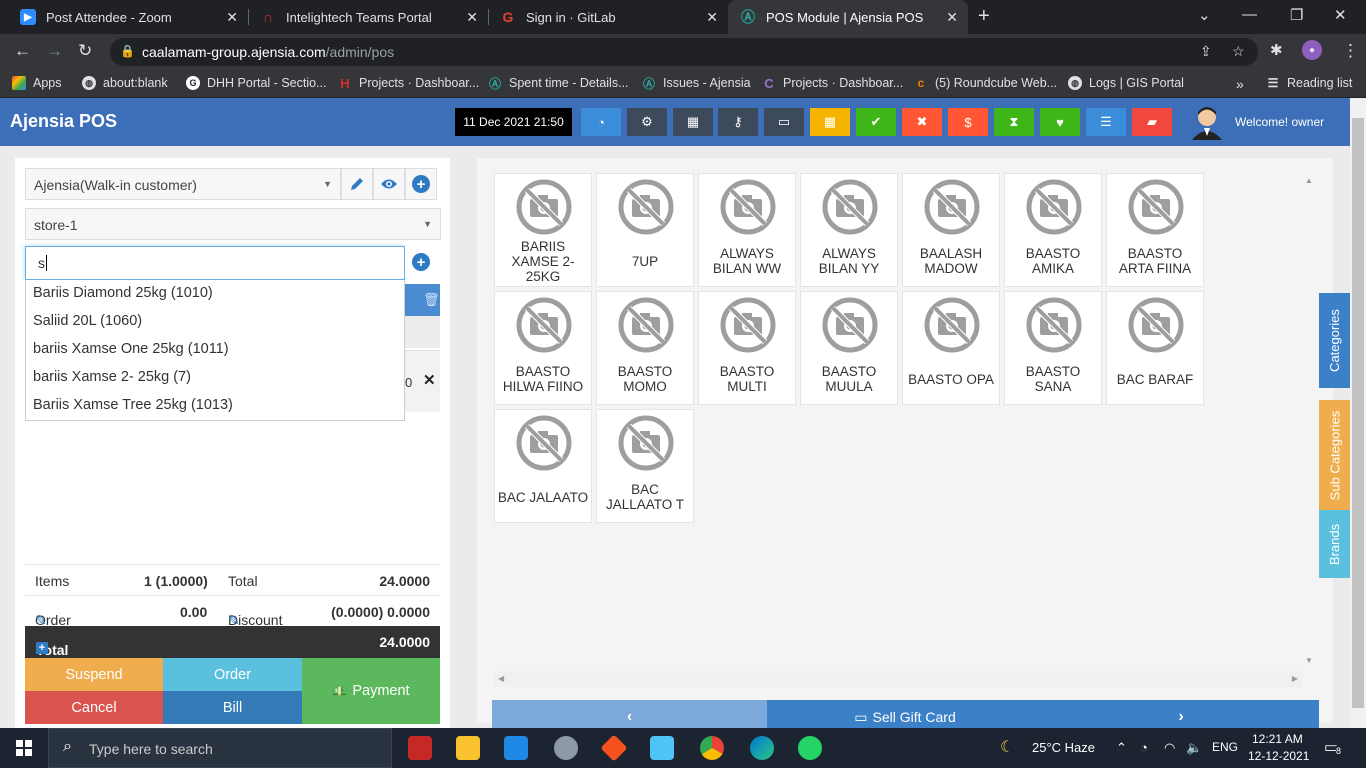  I want to click on file-explorer-icon, so click(468, 748).